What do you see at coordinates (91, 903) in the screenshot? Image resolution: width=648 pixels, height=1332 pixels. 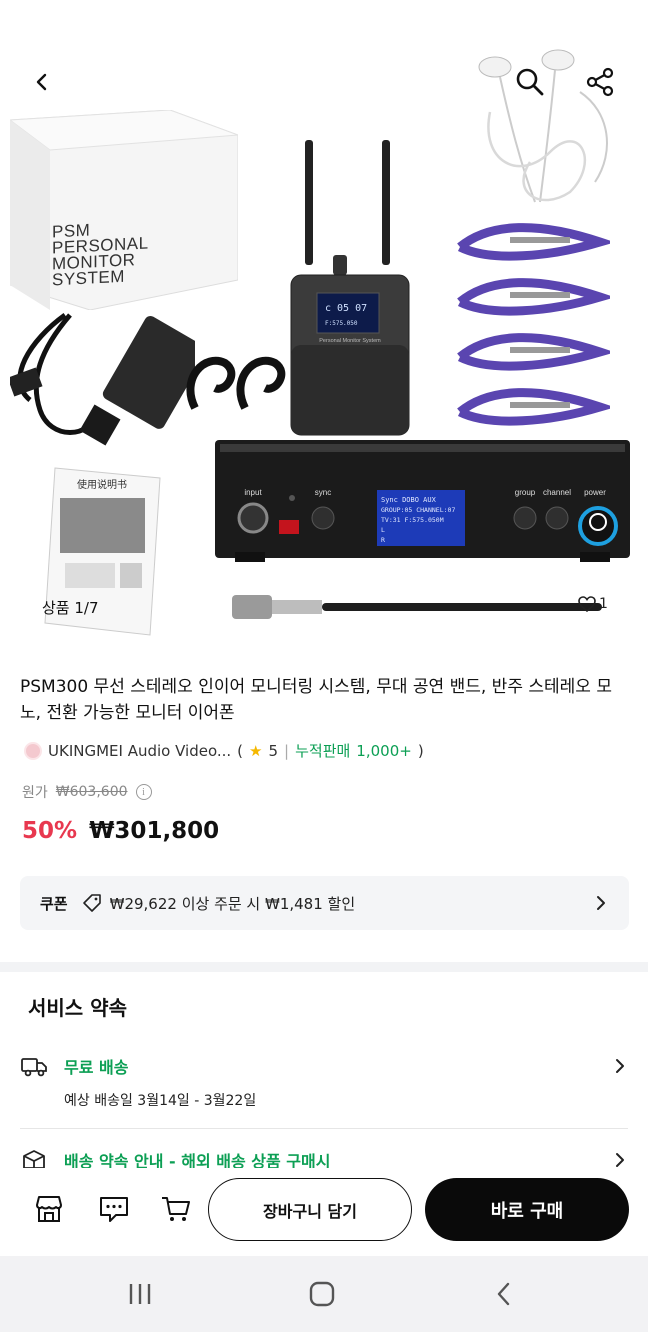 I see `tag-icon` at bounding box center [91, 903].